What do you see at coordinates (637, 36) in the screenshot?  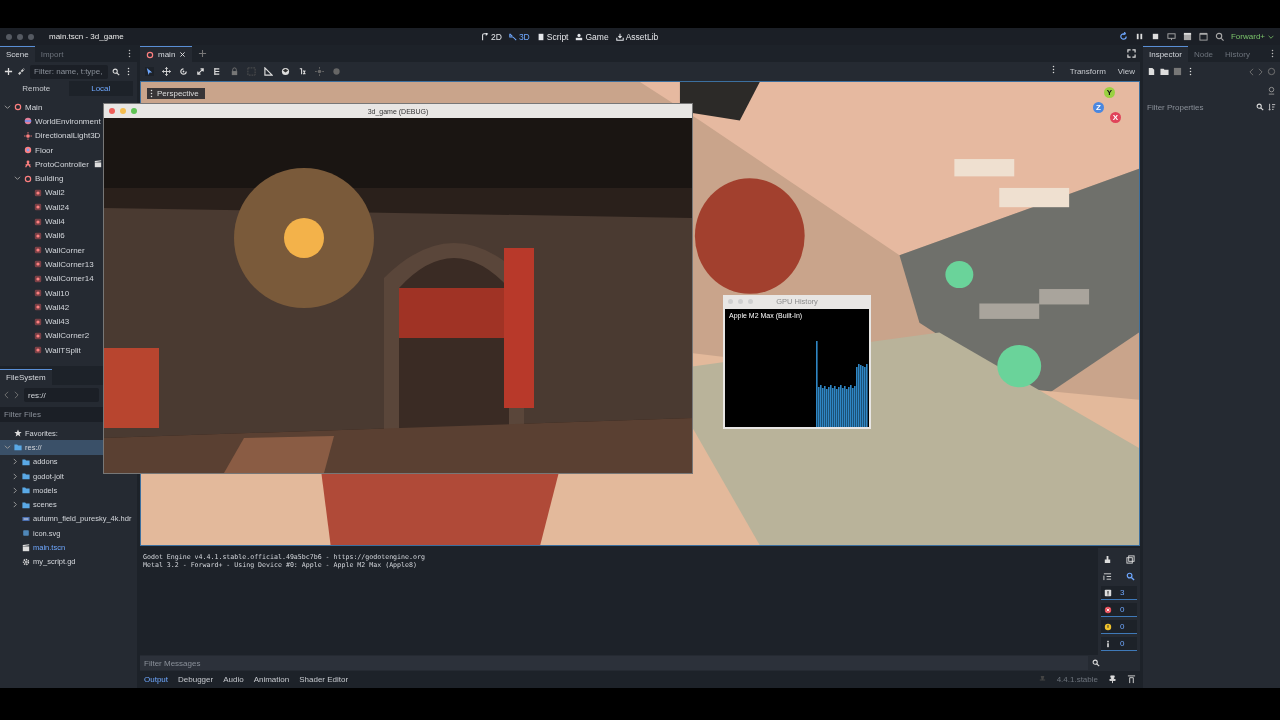 I see `workspace-tab: AssetLib` at bounding box center [637, 36].